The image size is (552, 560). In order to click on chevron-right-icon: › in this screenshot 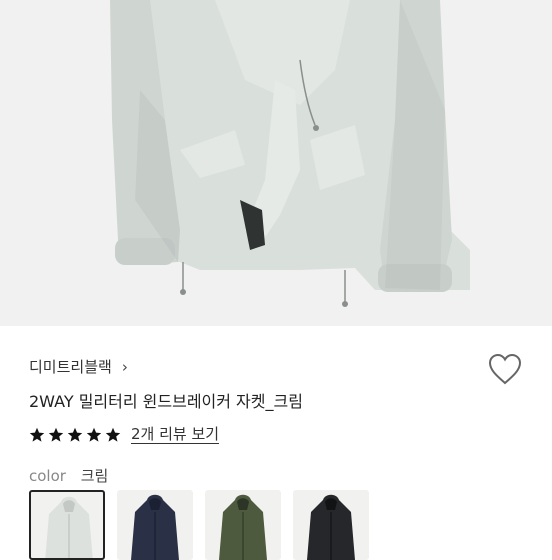, I will do `click(124, 366)`.